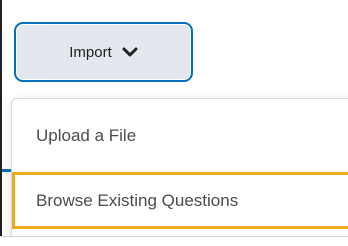 The width and height of the screenshot is (348, 246). Describe the element at coordinates (174, 241) in the screenshot. I see `underlying-content-strip` at that location.